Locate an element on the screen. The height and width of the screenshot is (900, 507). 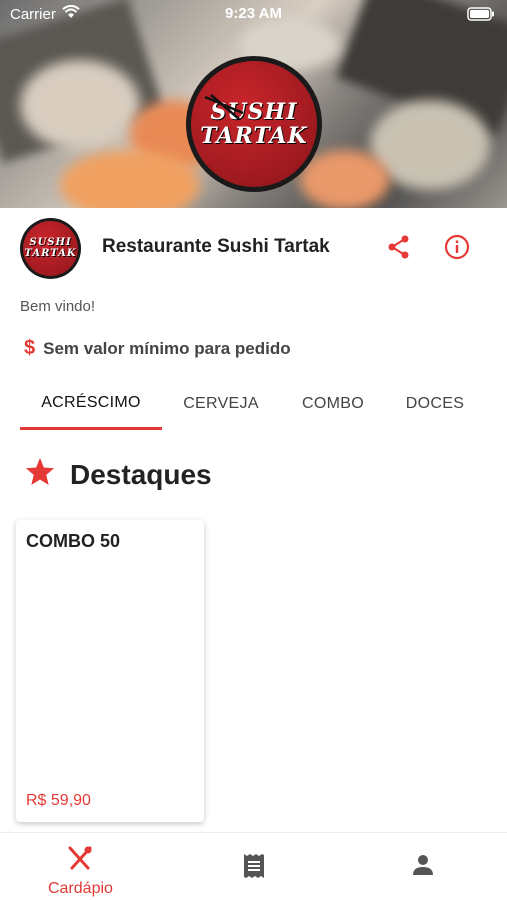
status-time: 9:23 AM is located at coordinates (253, 13).